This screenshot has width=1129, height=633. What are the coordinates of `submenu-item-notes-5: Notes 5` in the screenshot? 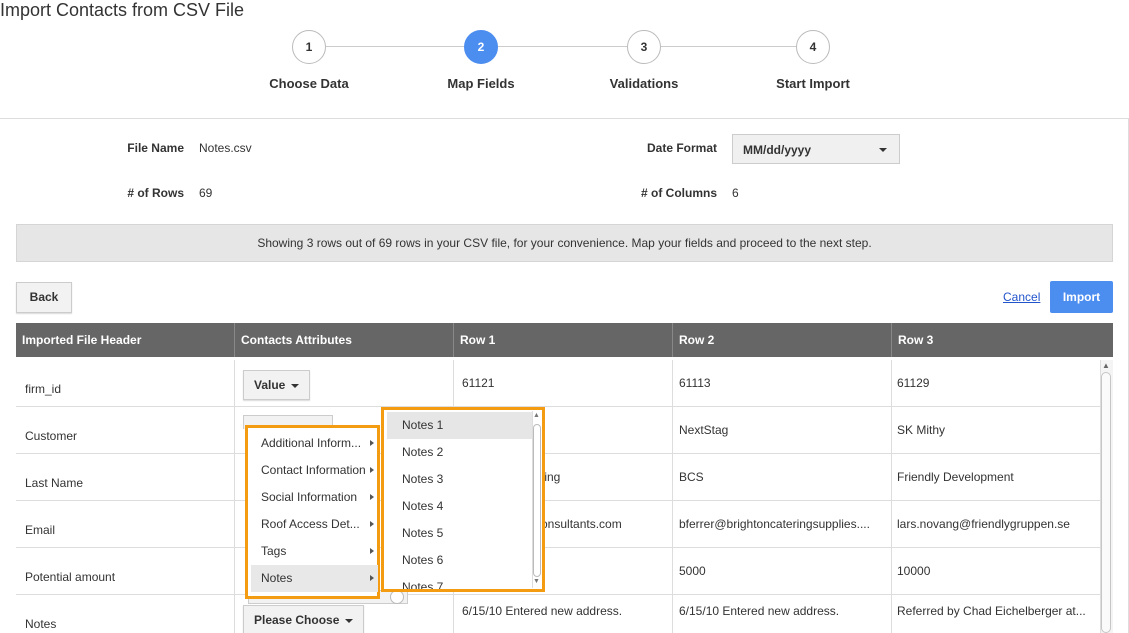 It's located at (459, 533).